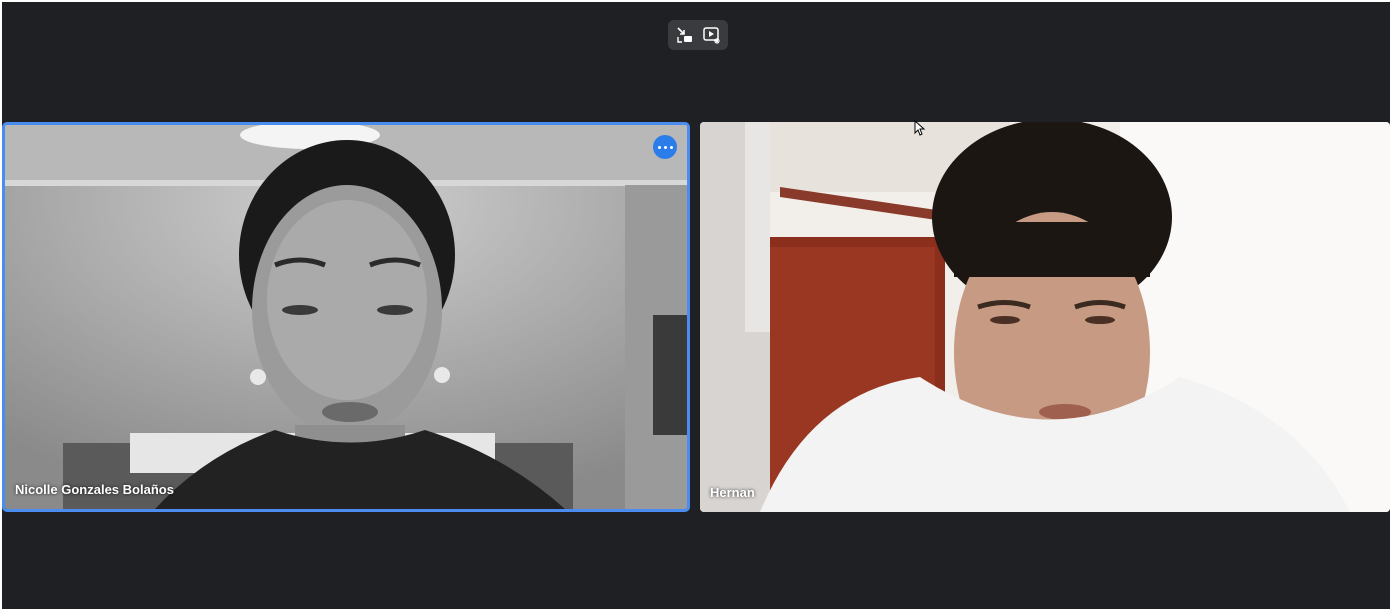 The height and width of the screenshot is (613, 1392). Describe the element at coordinates (698, 35) in the screenshot. I see `meeting-toolbar` at that location.